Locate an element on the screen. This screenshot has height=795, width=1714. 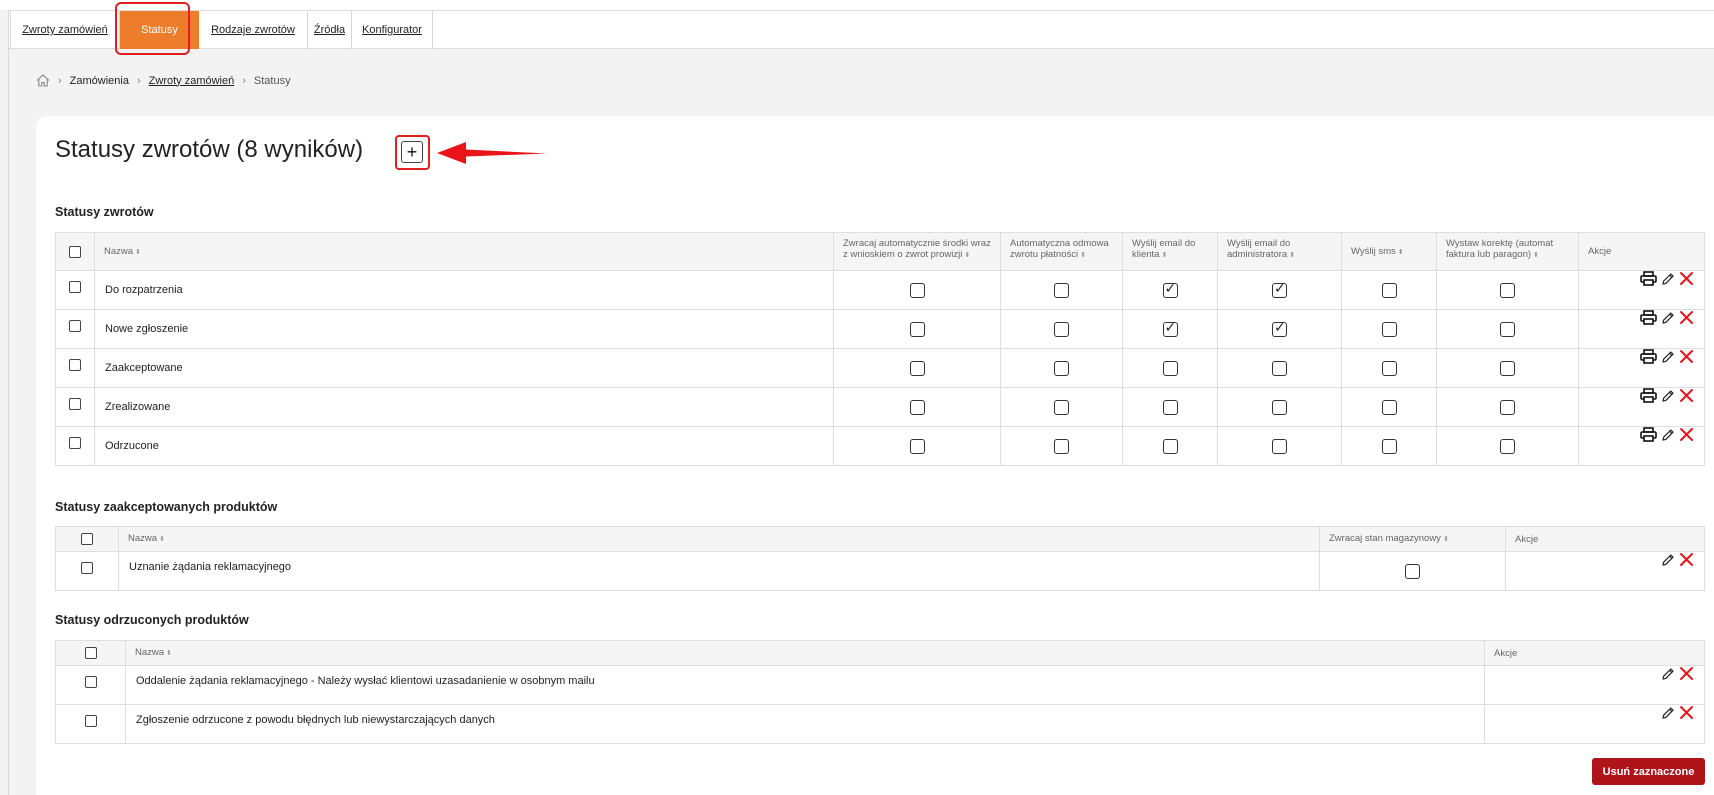
delete-selected-button: Usuń zaznaczone is located at coordinates (1648, 771).